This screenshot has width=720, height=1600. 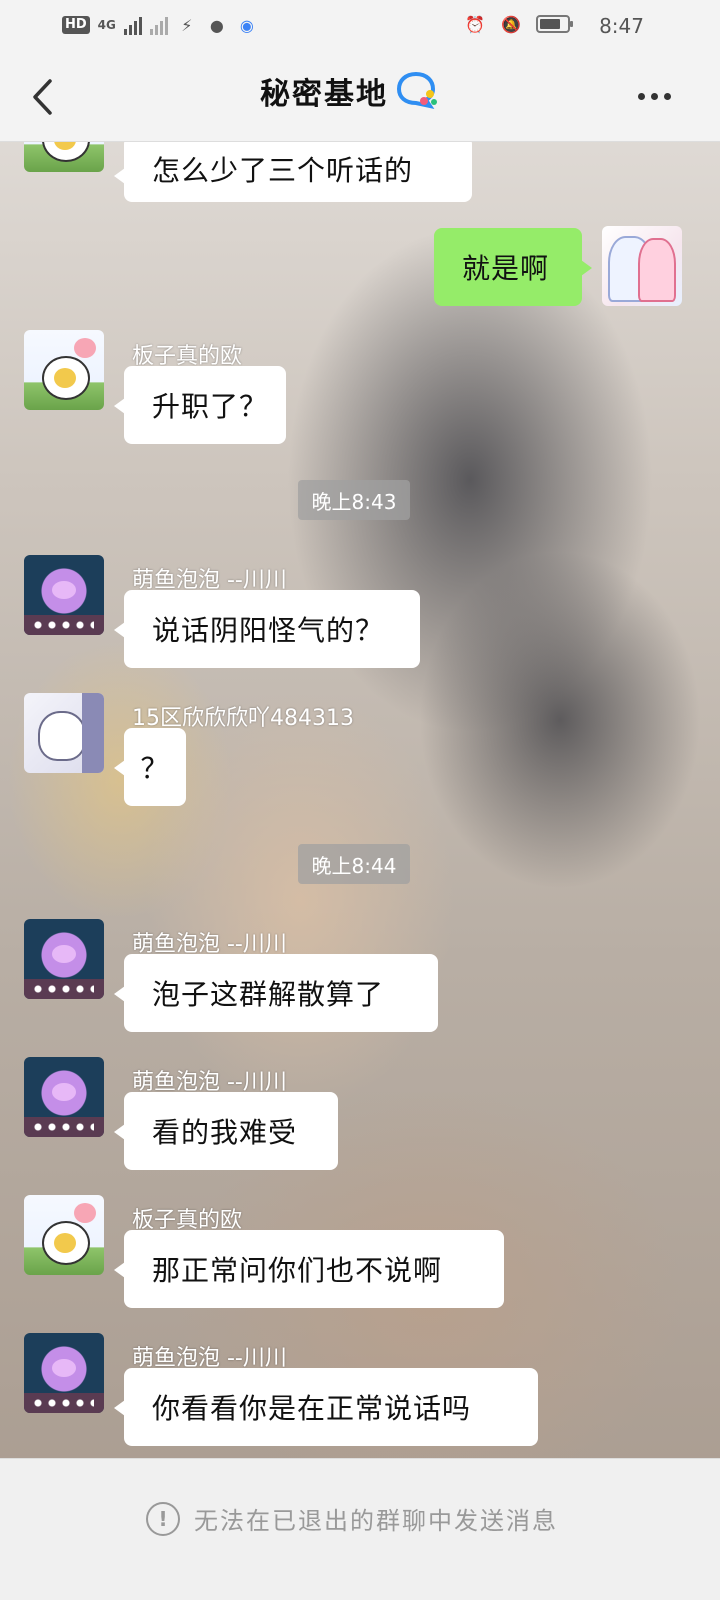 I want to click on timestamp: 晚上8:44, so click(x=354, y=864).